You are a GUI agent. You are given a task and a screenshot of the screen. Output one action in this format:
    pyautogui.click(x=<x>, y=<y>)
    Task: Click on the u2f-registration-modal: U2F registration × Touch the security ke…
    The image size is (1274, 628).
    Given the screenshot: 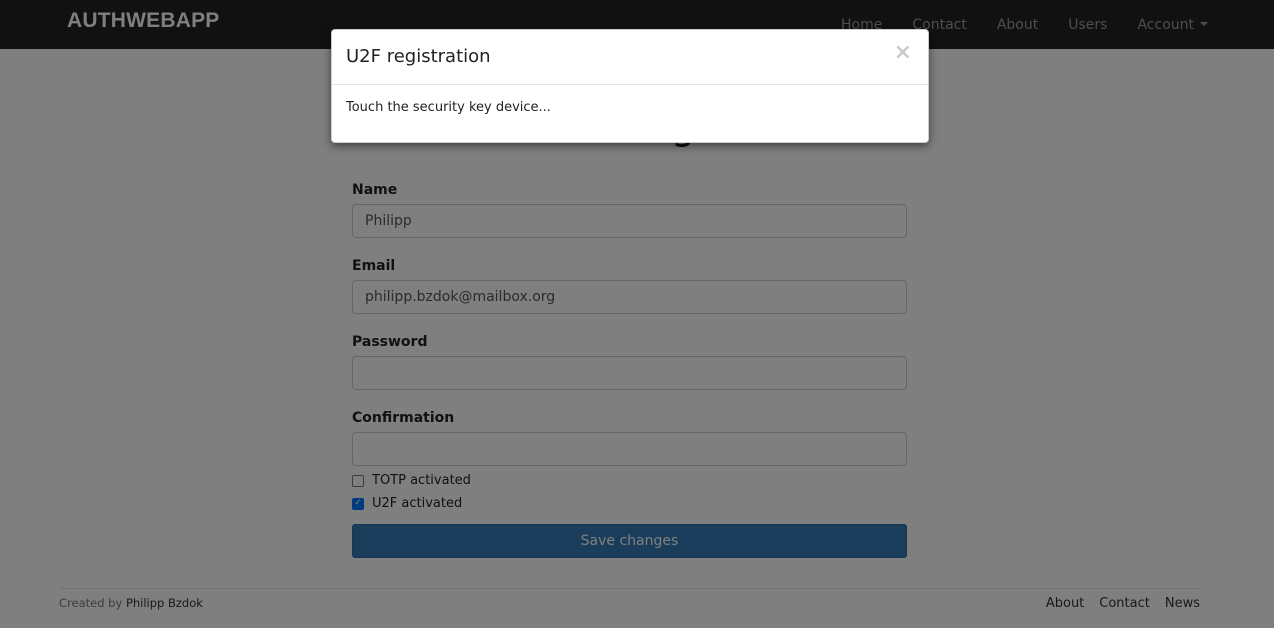 What is the action you would take?
    pyautogui.click(x=630, y=86)
    